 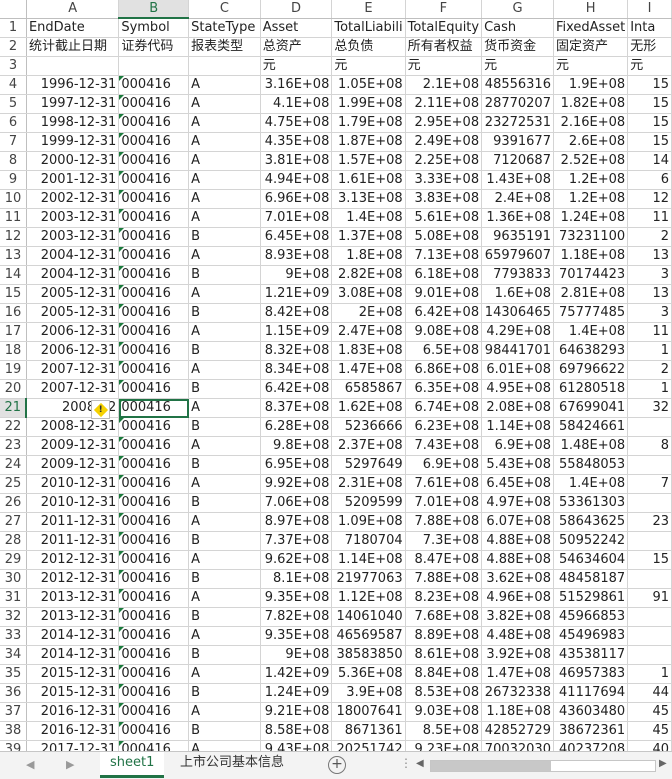 What do you see at coordinates (368, 427) in the screenshot?
I see `cell: 5236666` at bounding box center [368, 427].